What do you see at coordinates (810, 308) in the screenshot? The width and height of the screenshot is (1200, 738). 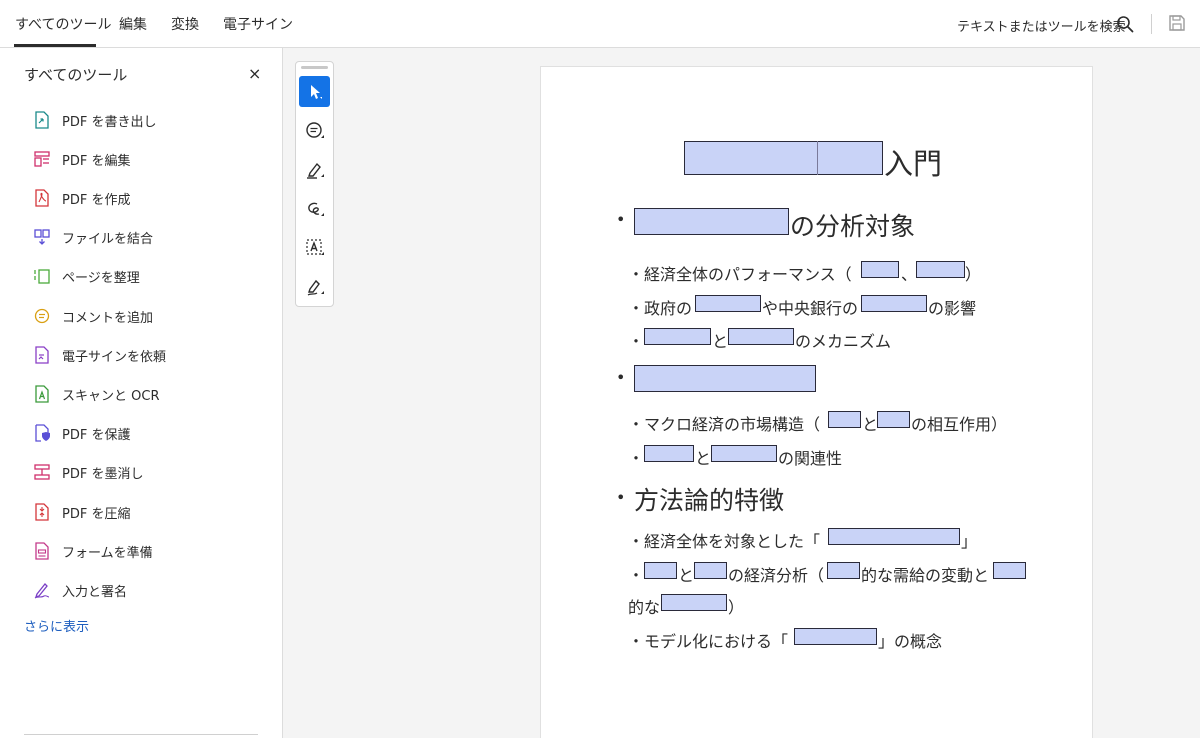 I see `bullet-text: や中央銀行の` at bounding box center [810, 308].